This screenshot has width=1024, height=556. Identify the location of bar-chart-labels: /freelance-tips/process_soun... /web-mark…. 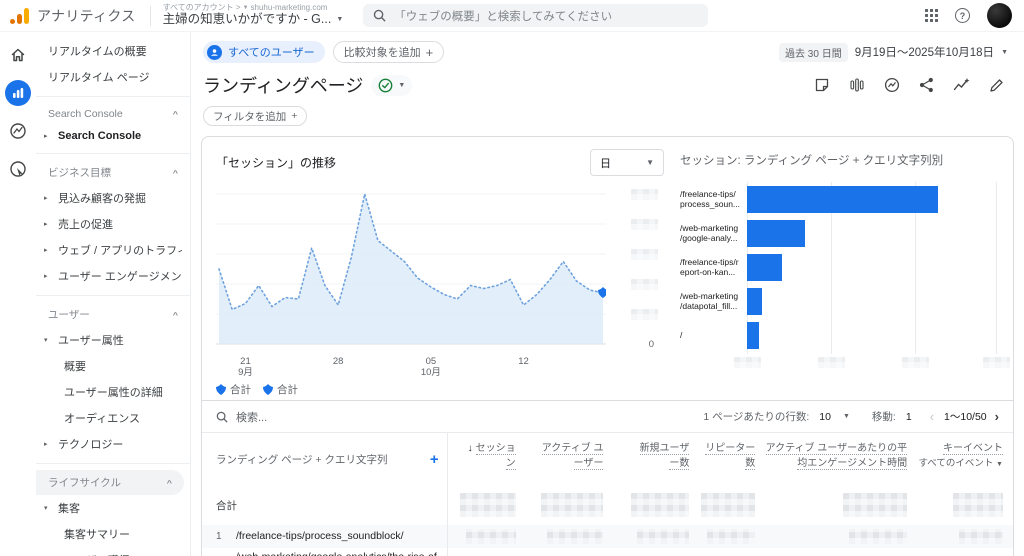
(712, 276).